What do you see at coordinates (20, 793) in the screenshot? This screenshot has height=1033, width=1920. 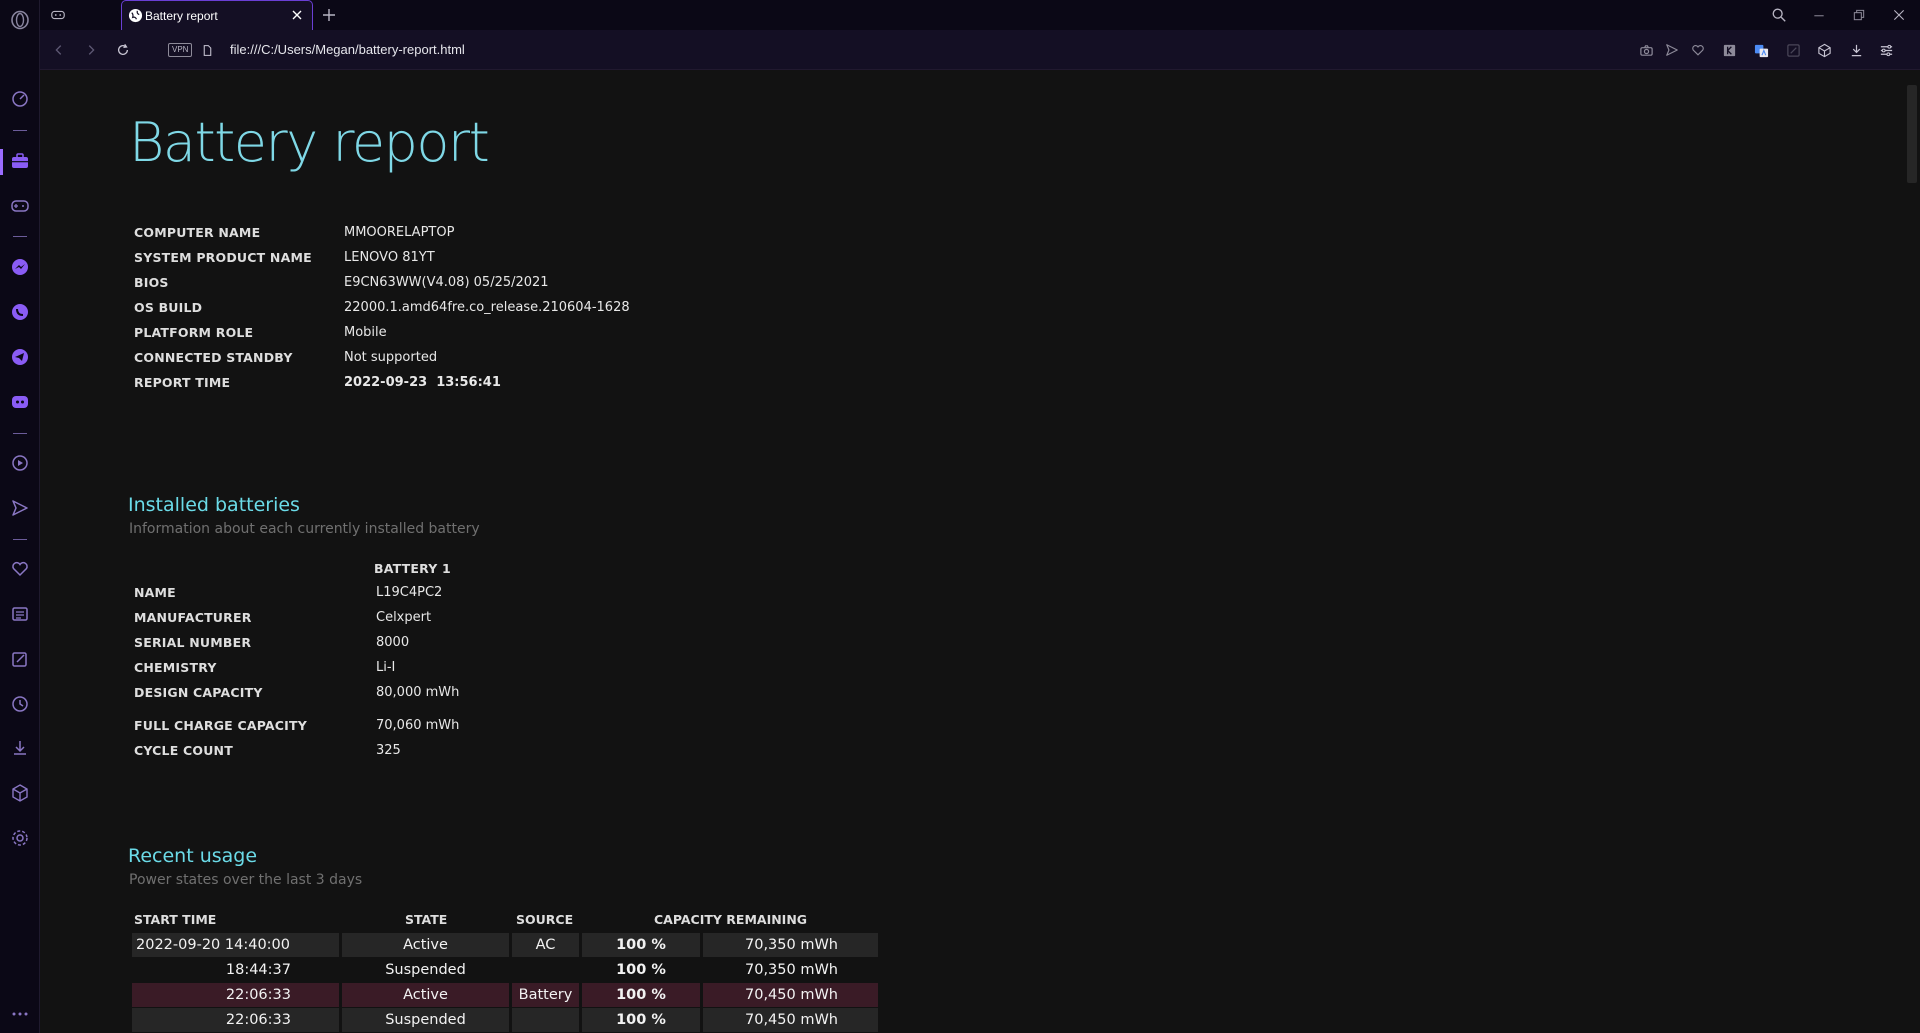 I see `extensions-cube-icon` at bounding box center [20, 793].